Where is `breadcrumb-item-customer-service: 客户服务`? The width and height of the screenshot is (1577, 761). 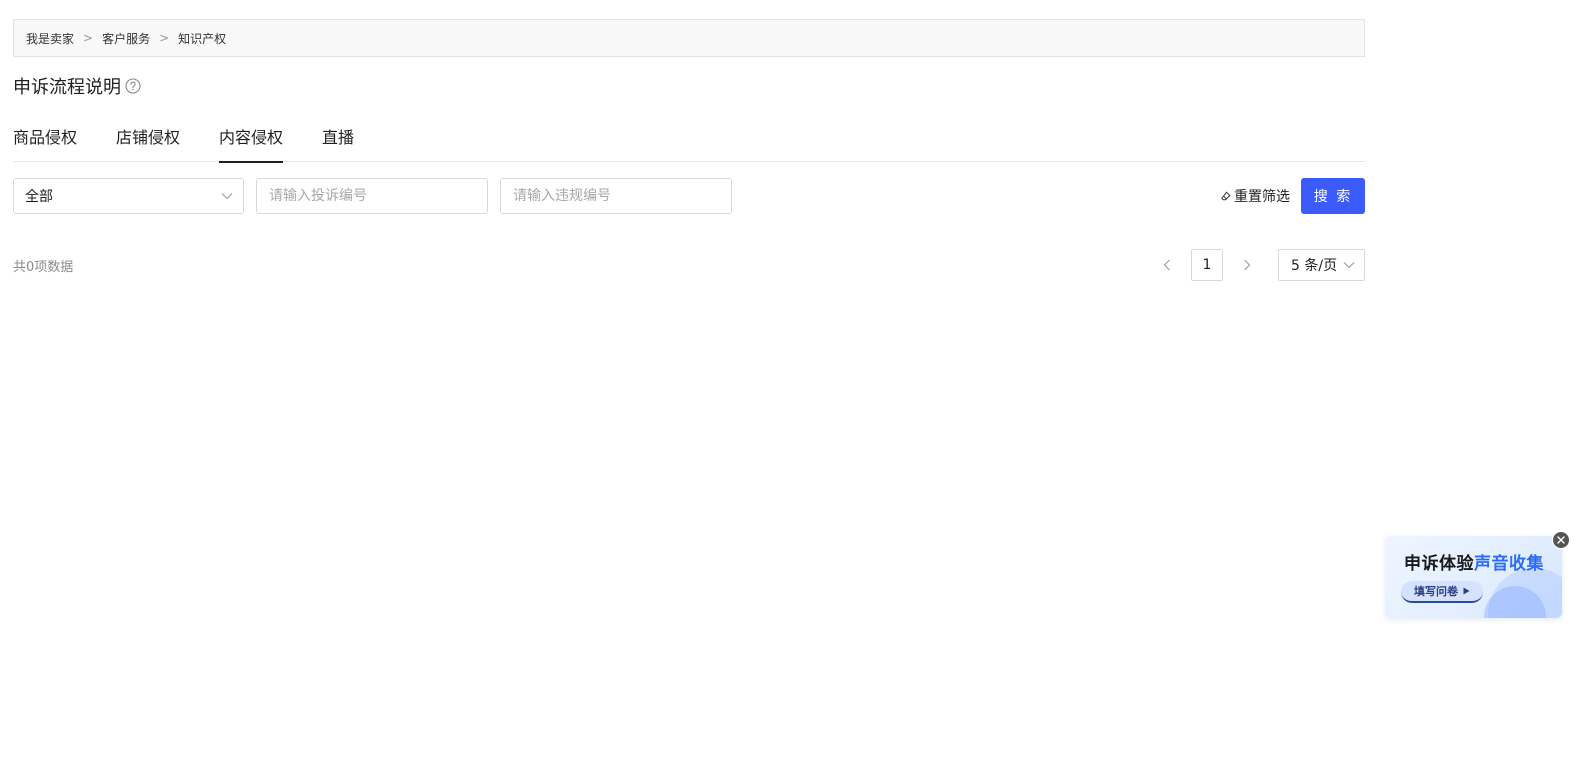 breadcrumb-item-customer-service: 客户服务 is located at coordinates (126, 38).